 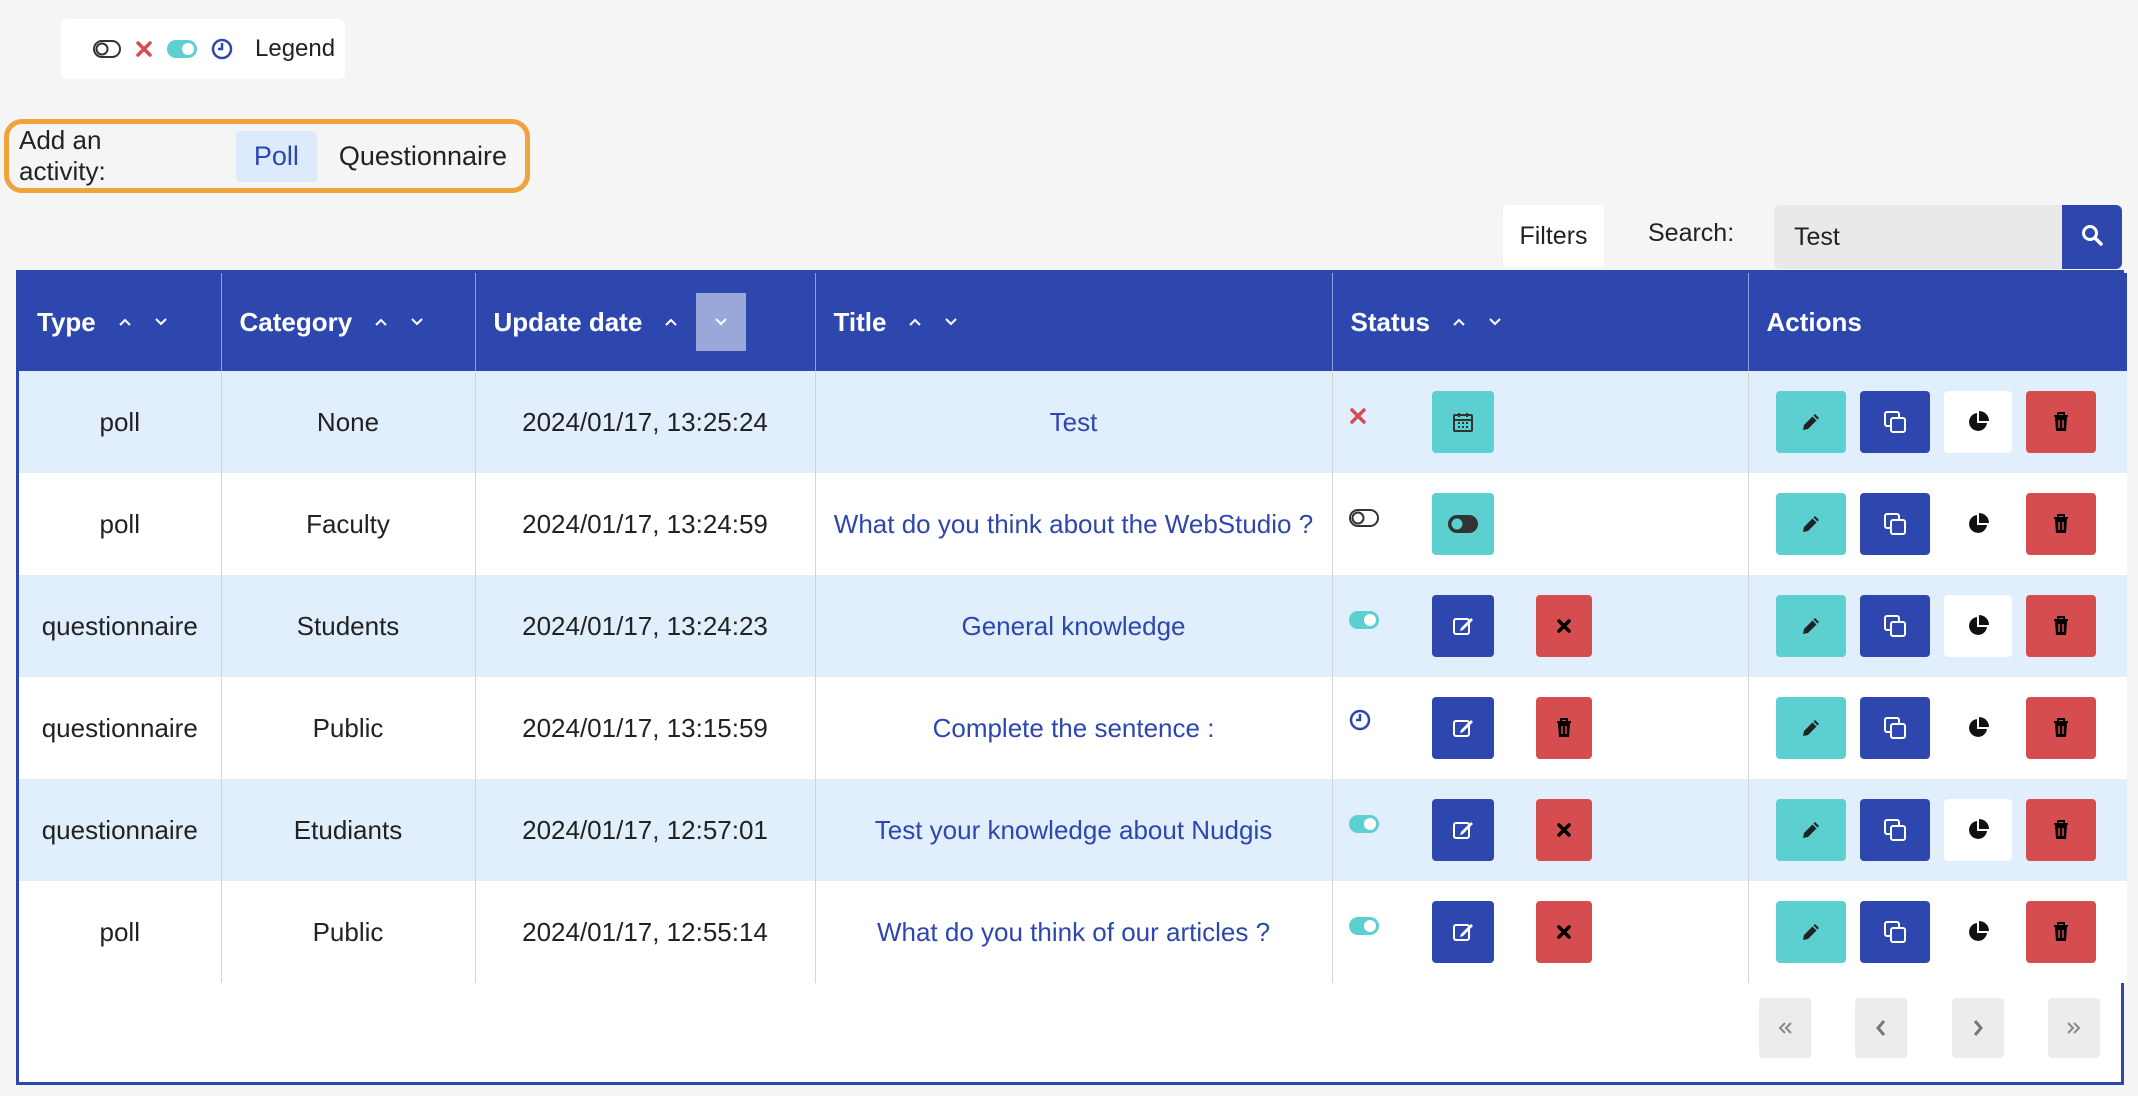 What do you see at coordinates (1563, 728) in the screenshot?
I see `delete-schedule-button` at bounding box center [1563, 728].